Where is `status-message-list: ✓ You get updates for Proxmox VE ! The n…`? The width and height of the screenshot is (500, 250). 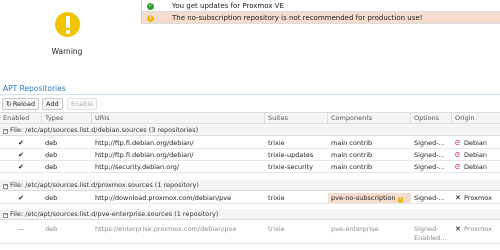 status-message-list: ✓ You get updates for Proxmox VE ! The n… is located at coordinates (320, 12).